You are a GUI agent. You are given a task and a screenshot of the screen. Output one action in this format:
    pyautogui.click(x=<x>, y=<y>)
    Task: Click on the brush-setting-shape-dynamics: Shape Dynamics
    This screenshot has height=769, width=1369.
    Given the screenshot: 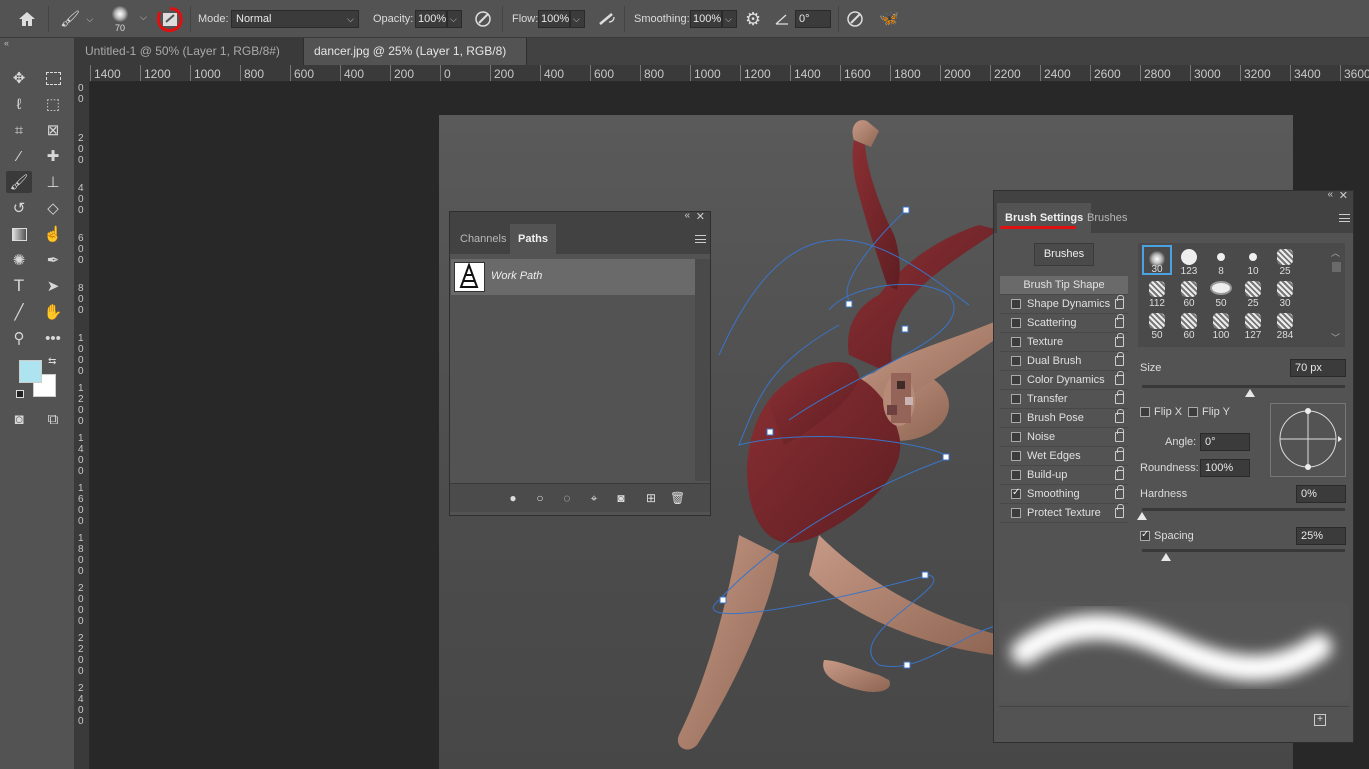 What is the action you would take?
    pyautogui.click(x=1064, y=304)
    